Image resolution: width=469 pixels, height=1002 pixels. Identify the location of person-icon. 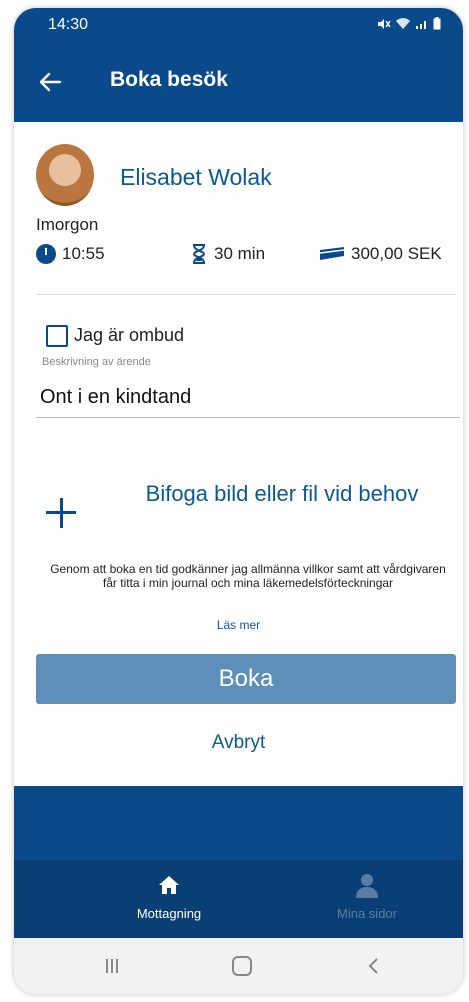
(367, 886).